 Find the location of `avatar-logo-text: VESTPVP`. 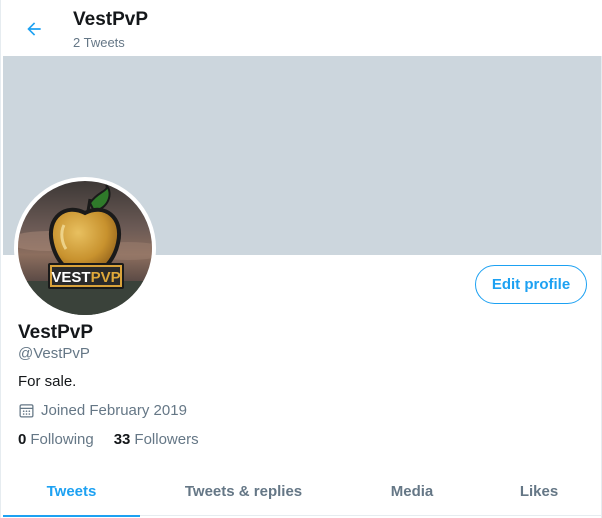

avatar-logo-text: VESTPVP is located at coordinates (85, 277).